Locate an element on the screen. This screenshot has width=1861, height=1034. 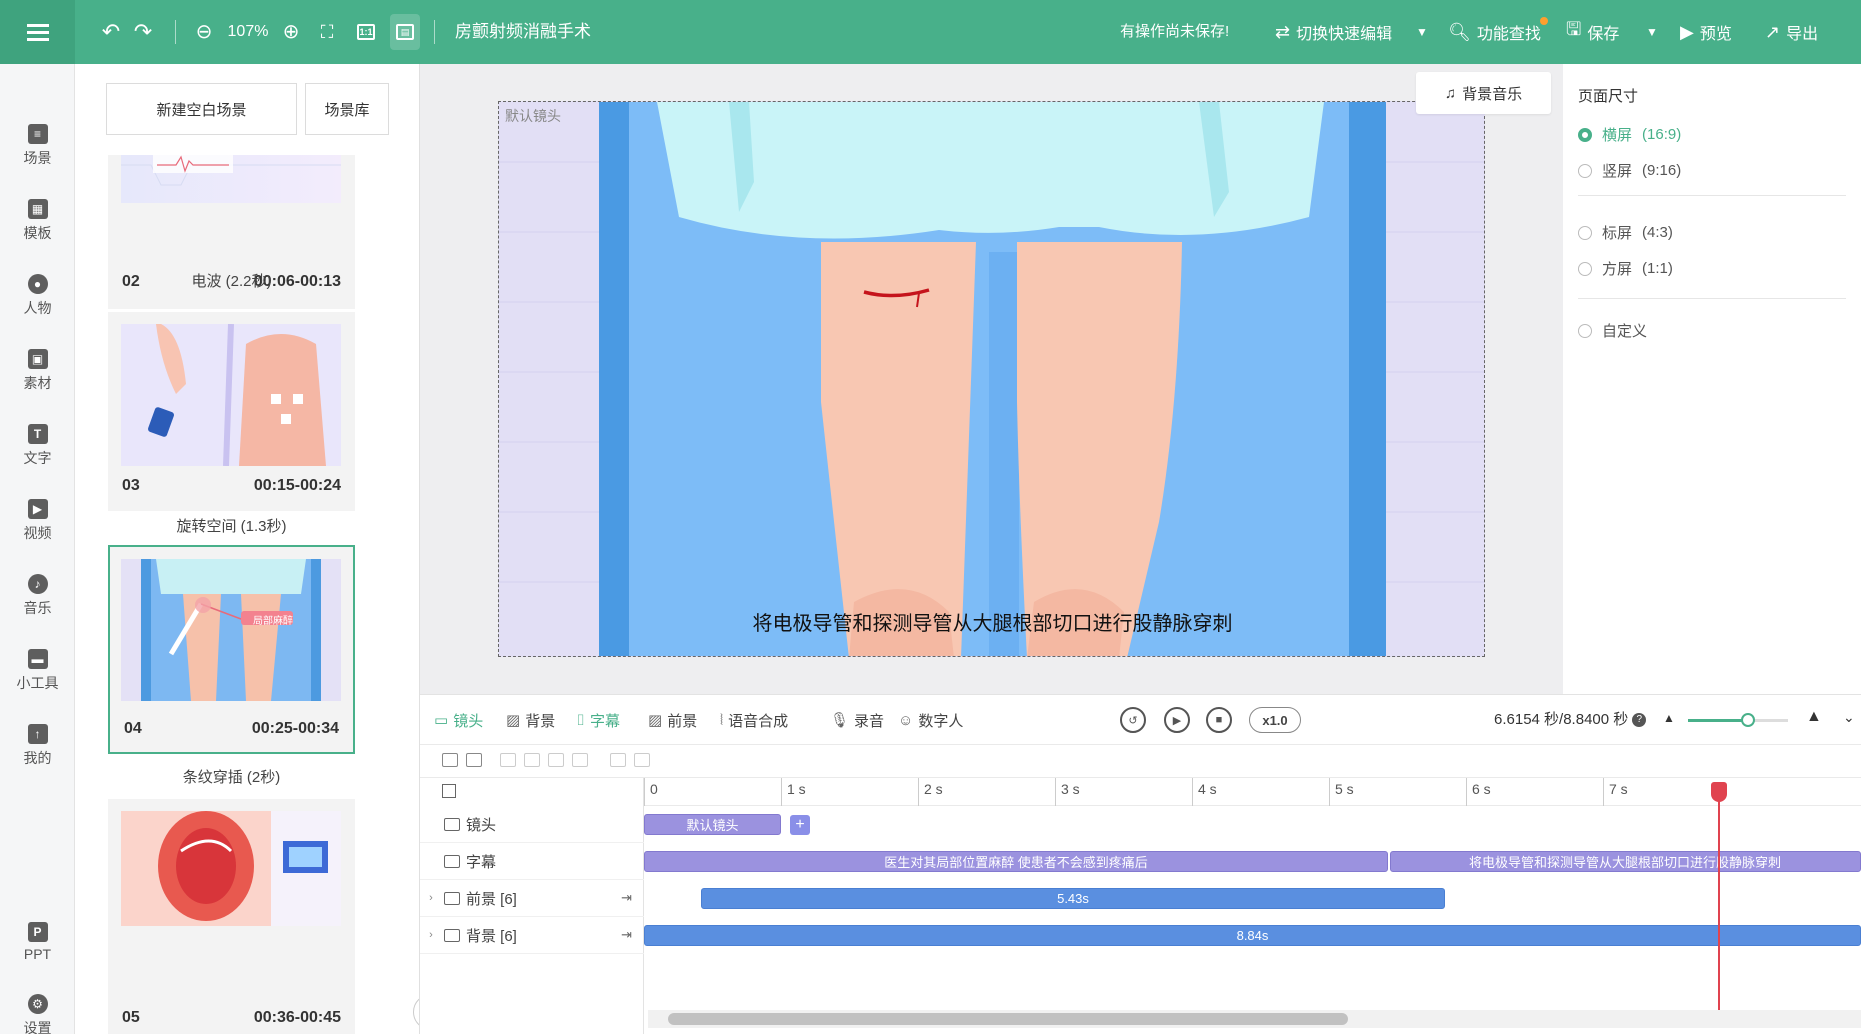
zoom-in-mountain-icon: ▲ is located at coordinates (1814, 717).